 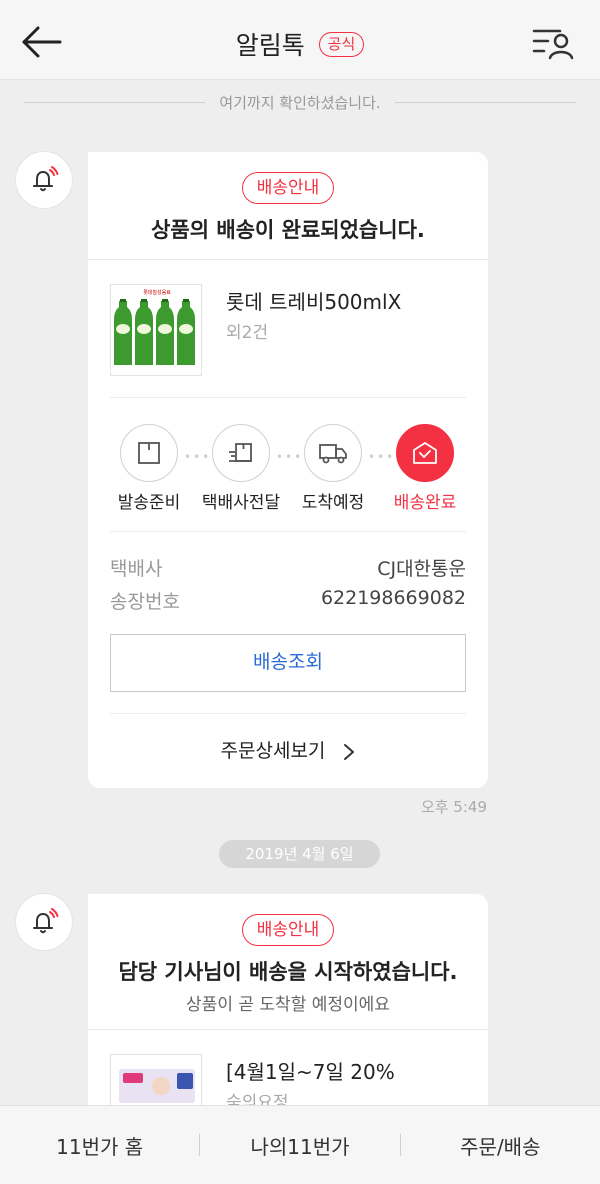 I want to click on step-handoff-circle, so click(x=241, y=453).